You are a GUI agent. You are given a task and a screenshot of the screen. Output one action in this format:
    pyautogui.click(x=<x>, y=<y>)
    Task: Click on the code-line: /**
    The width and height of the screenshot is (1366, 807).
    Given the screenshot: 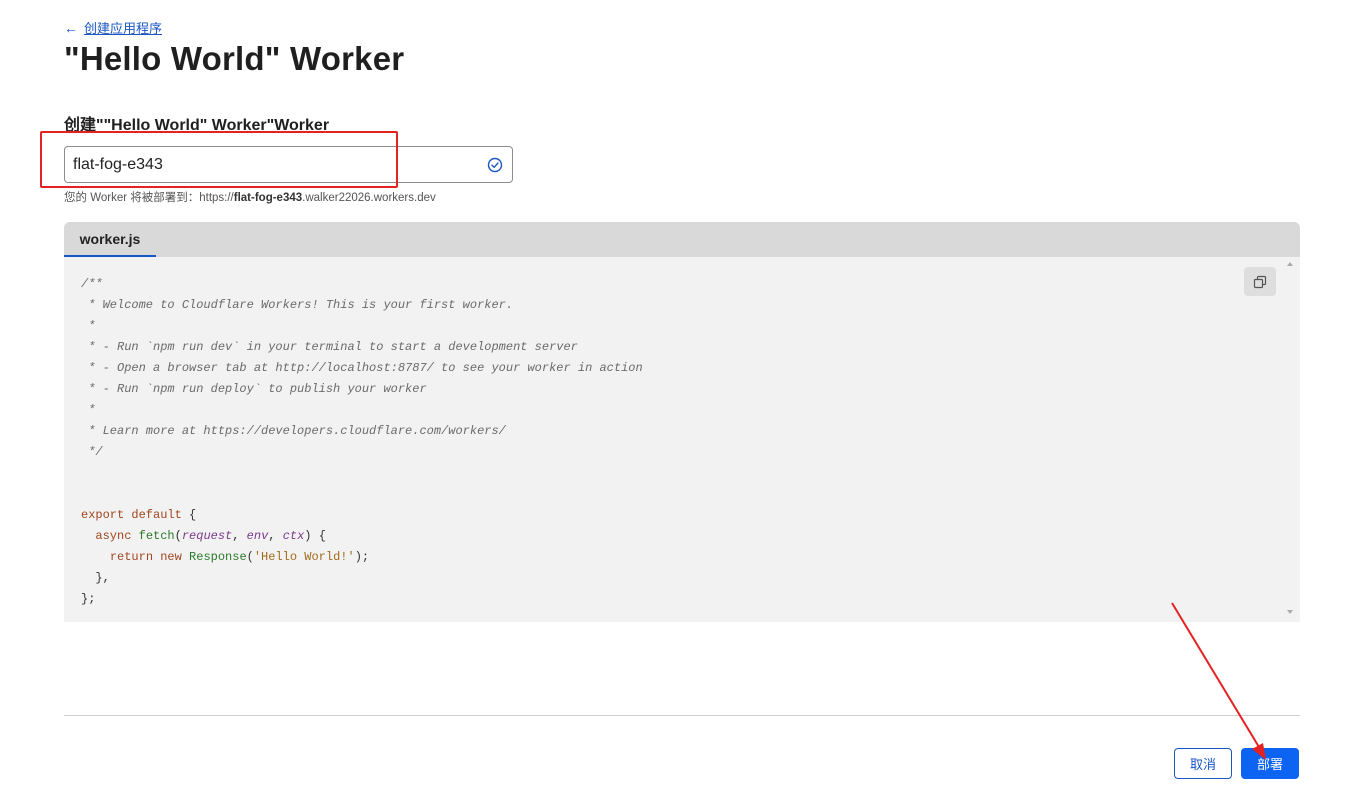 What is the action you would take?
    pyautogui.click(x=92, y=284)
    